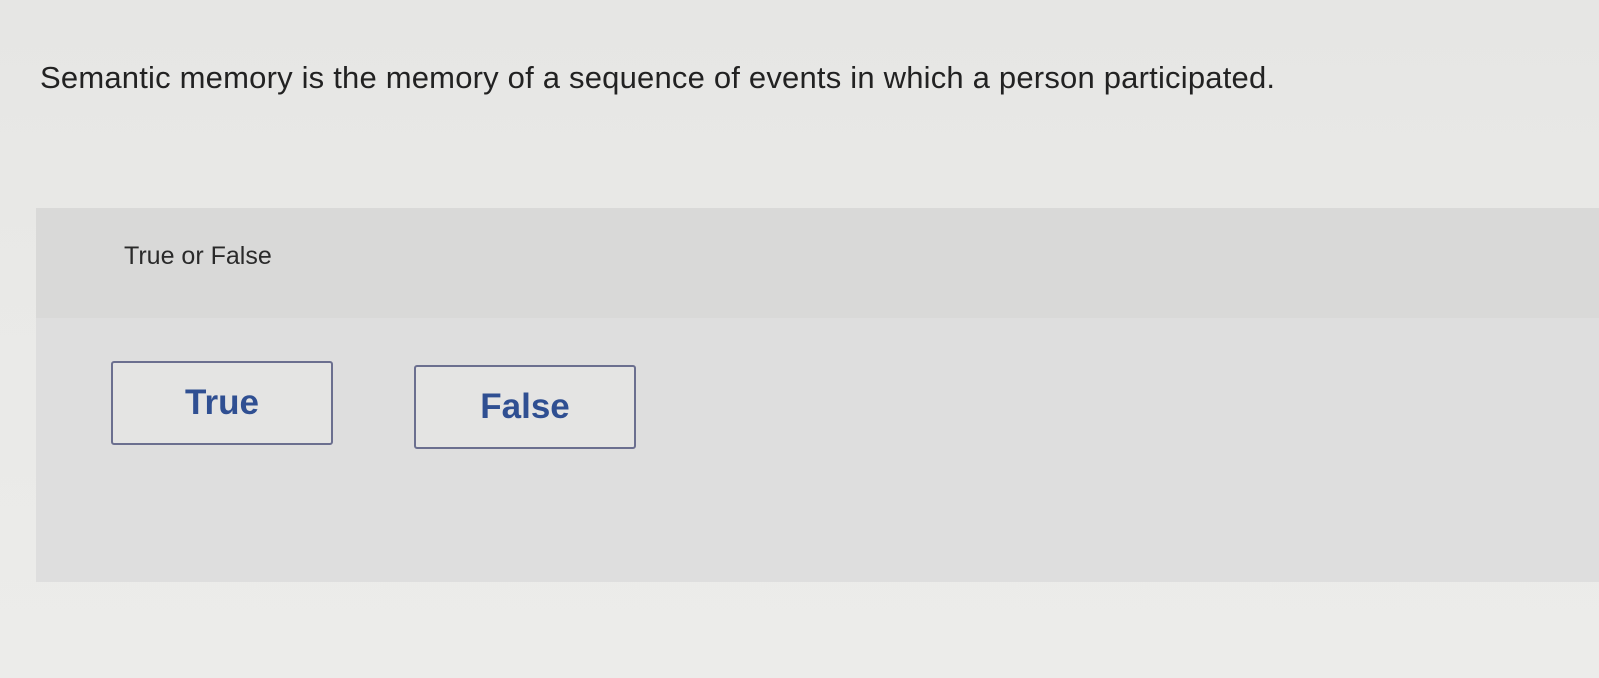 This screenshot has width=1599, height=678. What do you see at coordinates (222, 403) in the screenshot?
I see `true-button: True` at bounding box center [222, 403].